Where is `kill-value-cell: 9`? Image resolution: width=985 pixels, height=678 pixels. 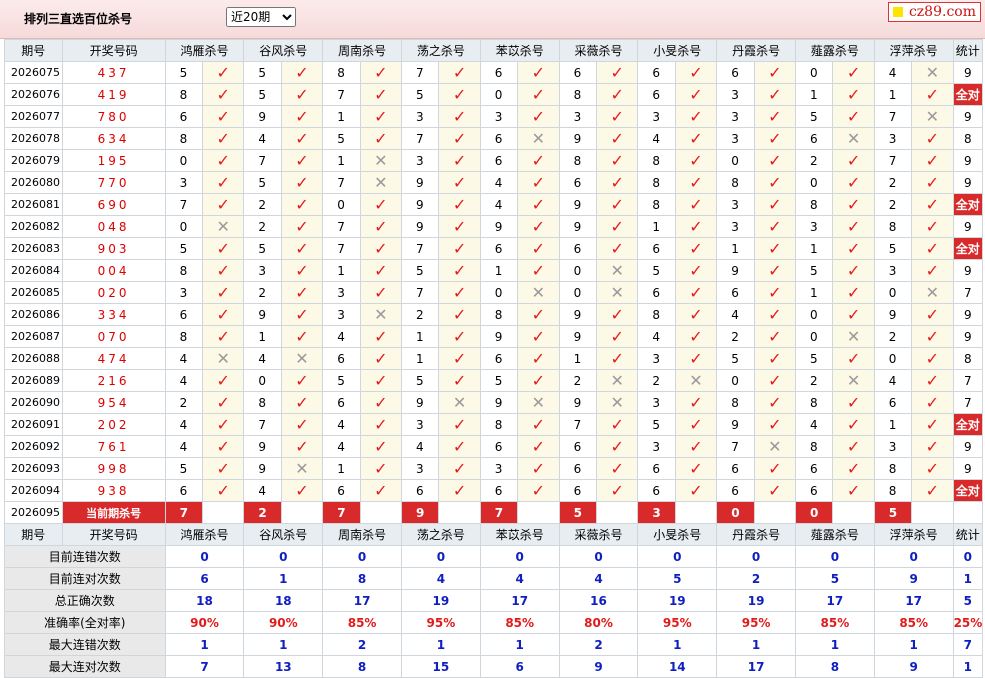 kill-value-cell: 9 is located at coordinates (499, 336).